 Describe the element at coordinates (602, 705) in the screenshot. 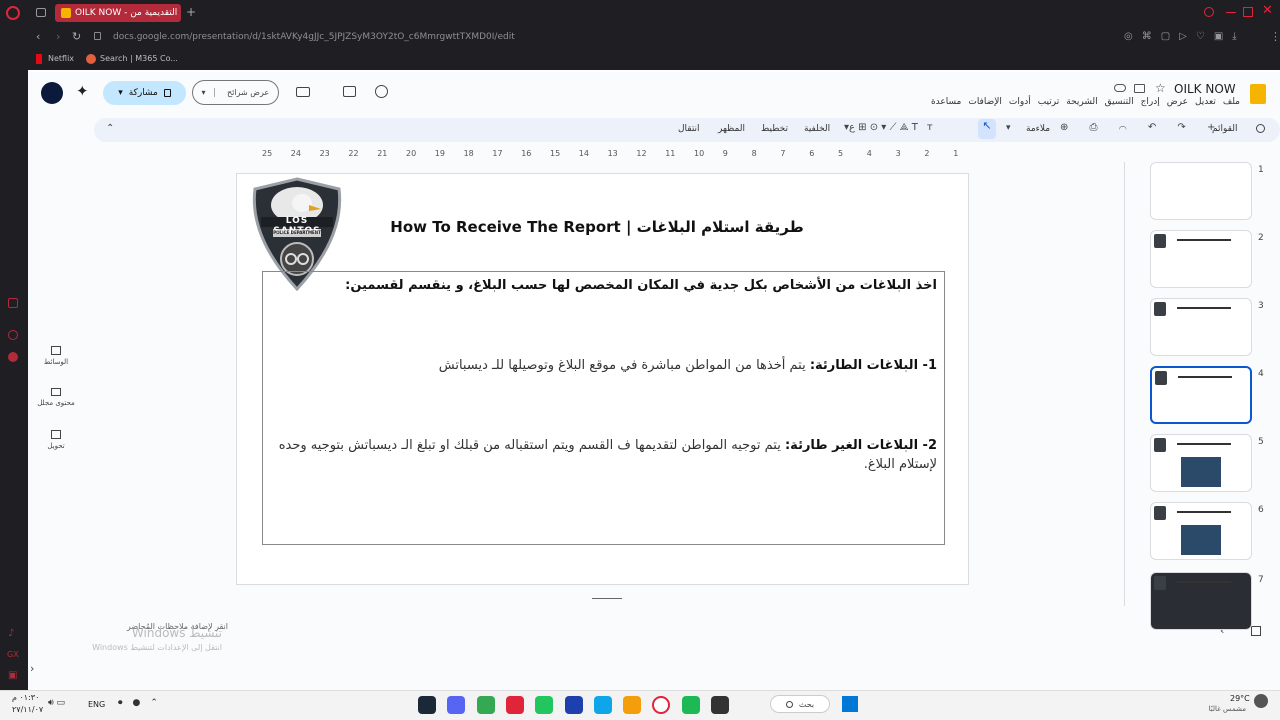

I see `edge-icon` at that location.